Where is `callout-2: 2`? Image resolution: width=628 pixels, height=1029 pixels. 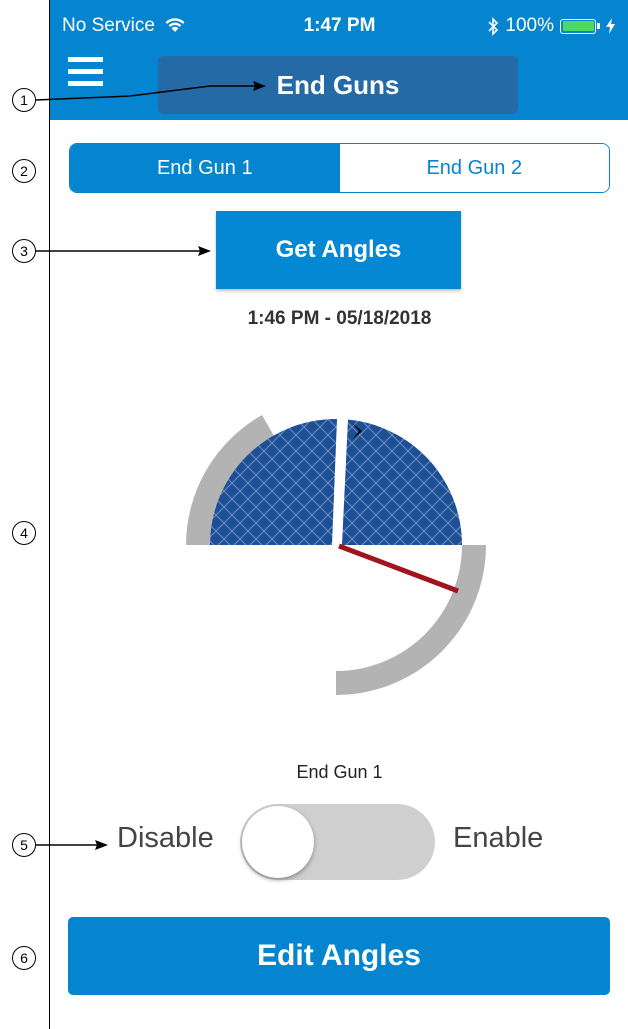 callout-2: 2 is located at coordinates (24, 171).